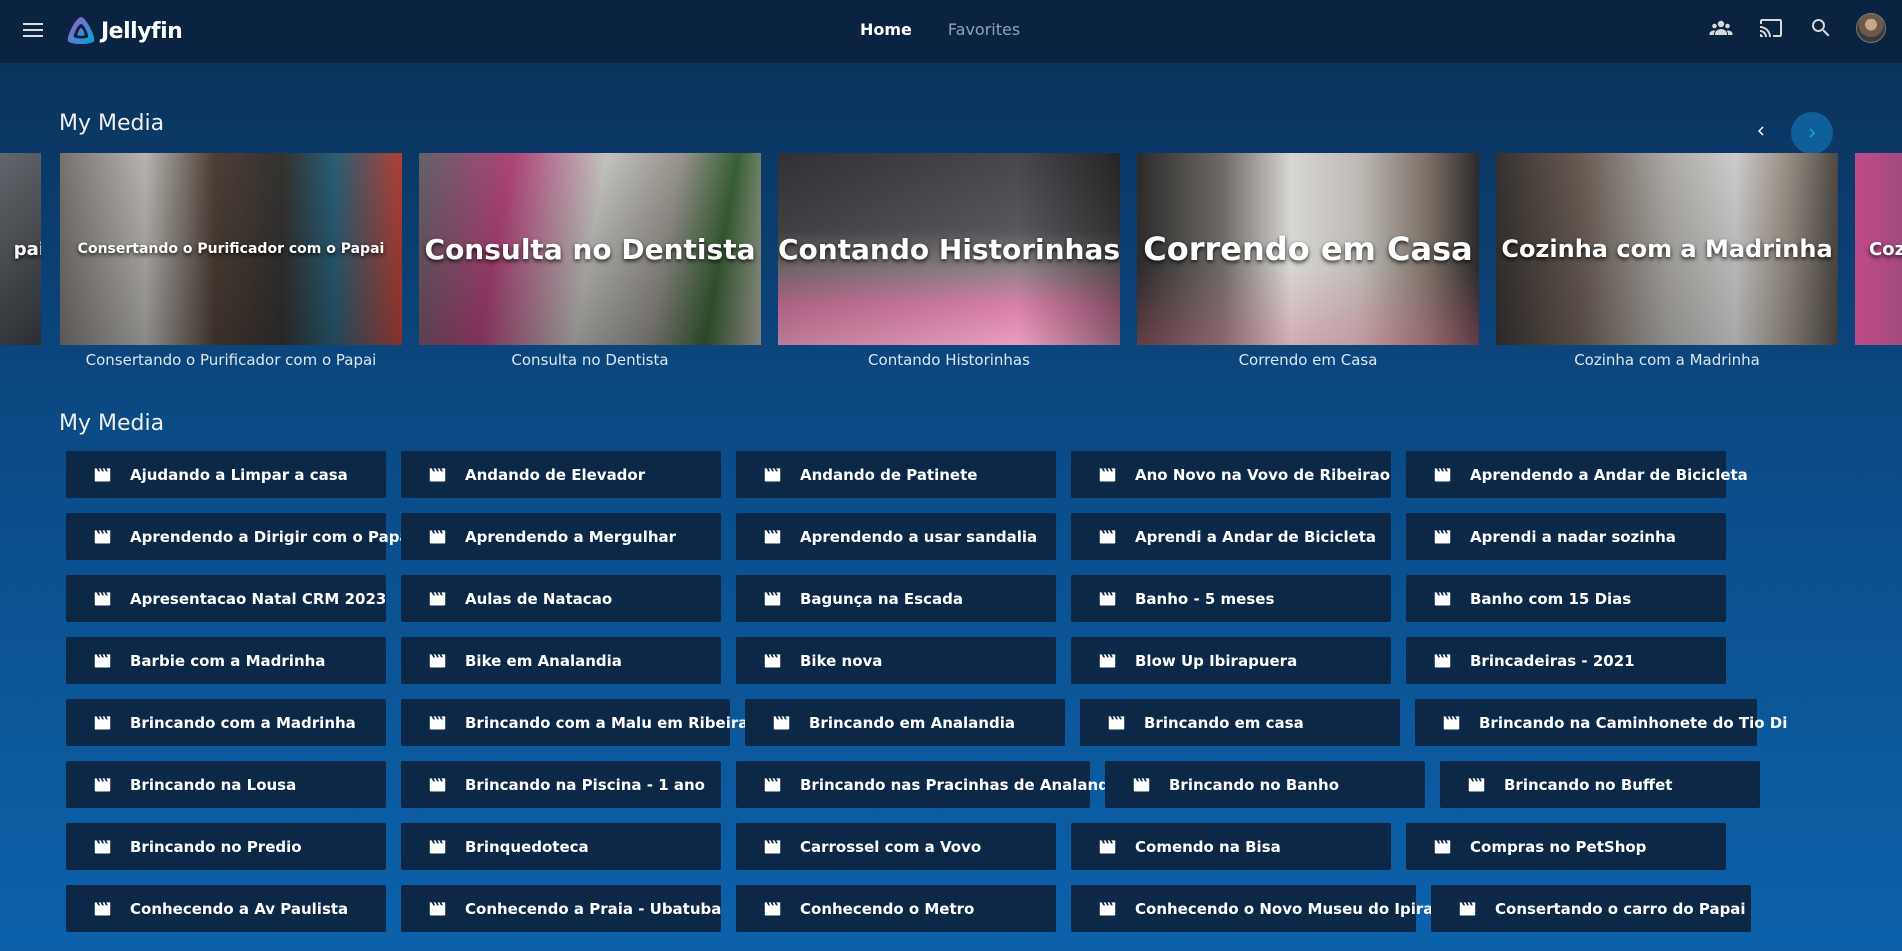 This screenshot has height=951, width=1902. I want to click on library-item: Ano Novo na Vovo de Ribeirao, so click(1231, 474).